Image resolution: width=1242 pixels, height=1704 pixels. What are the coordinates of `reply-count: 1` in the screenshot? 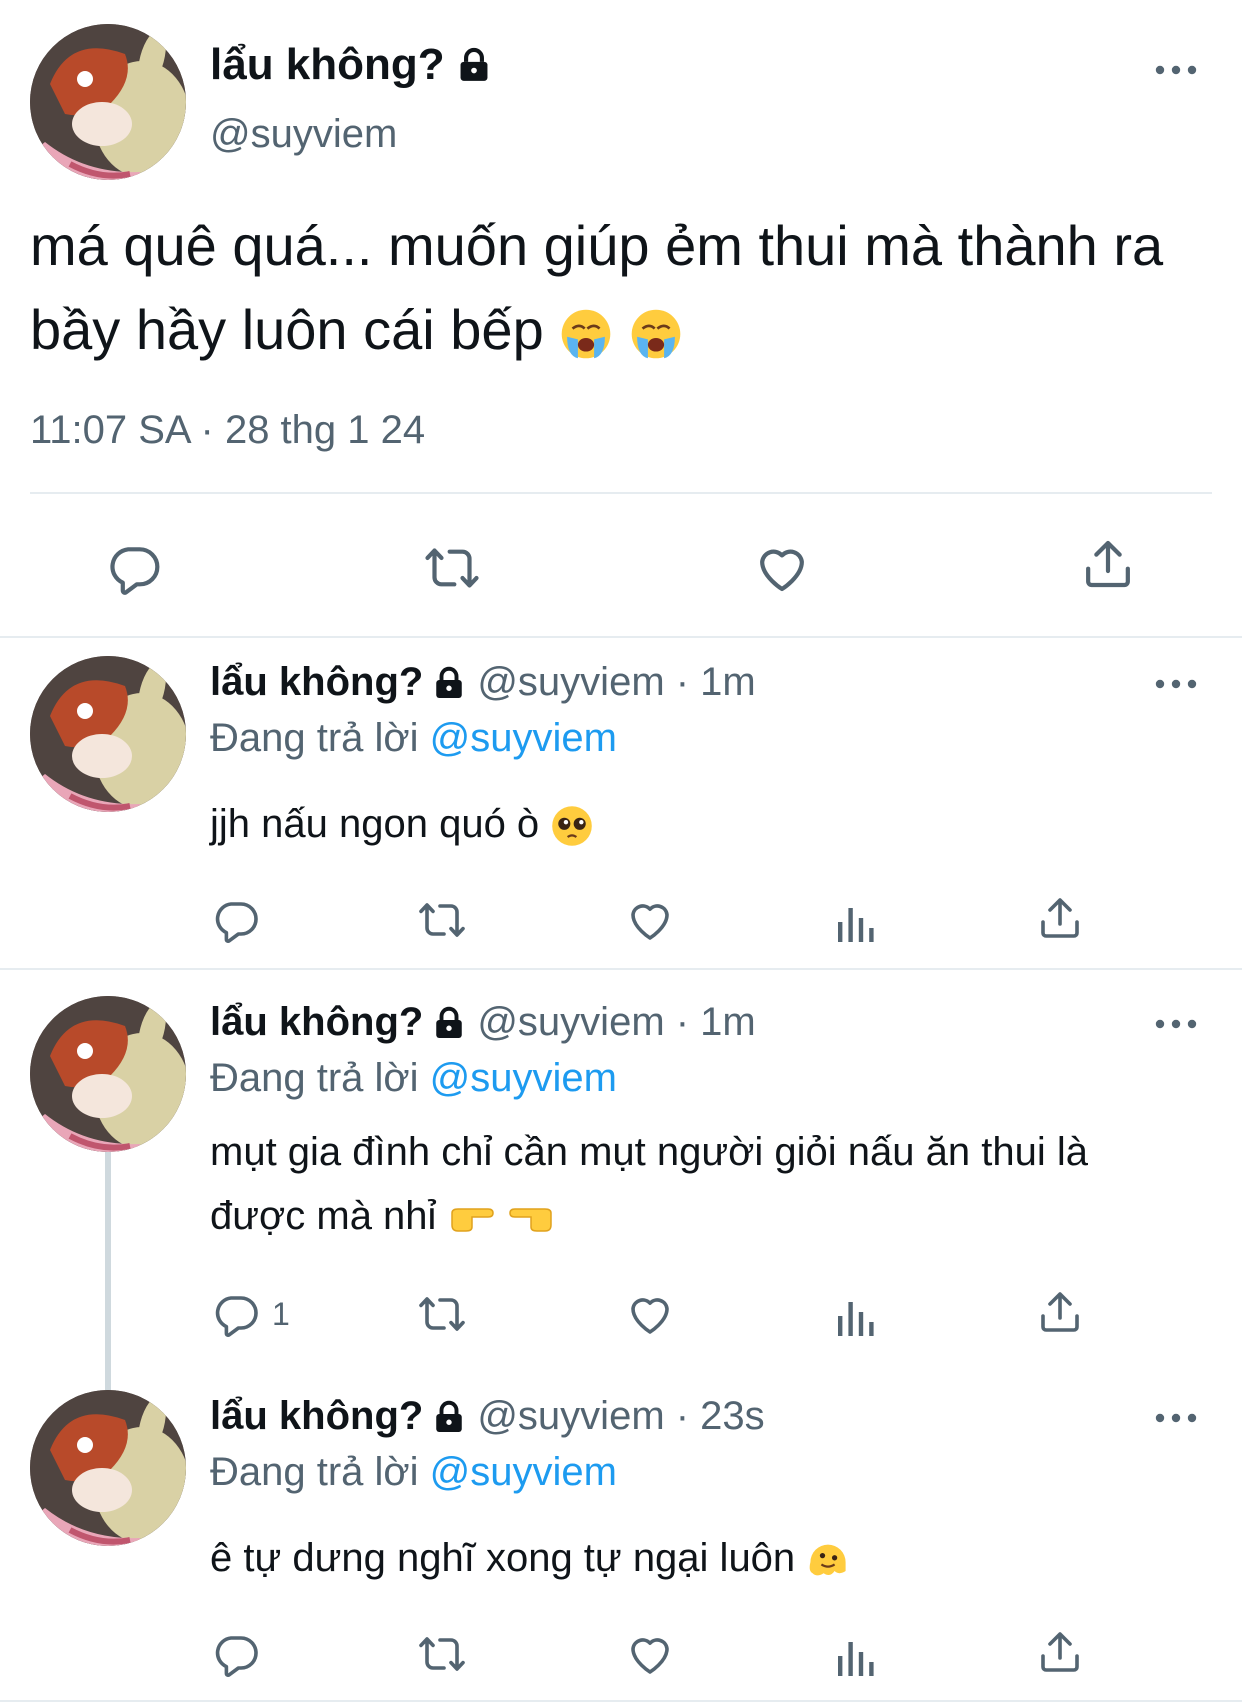 It's located at (281, 1313).